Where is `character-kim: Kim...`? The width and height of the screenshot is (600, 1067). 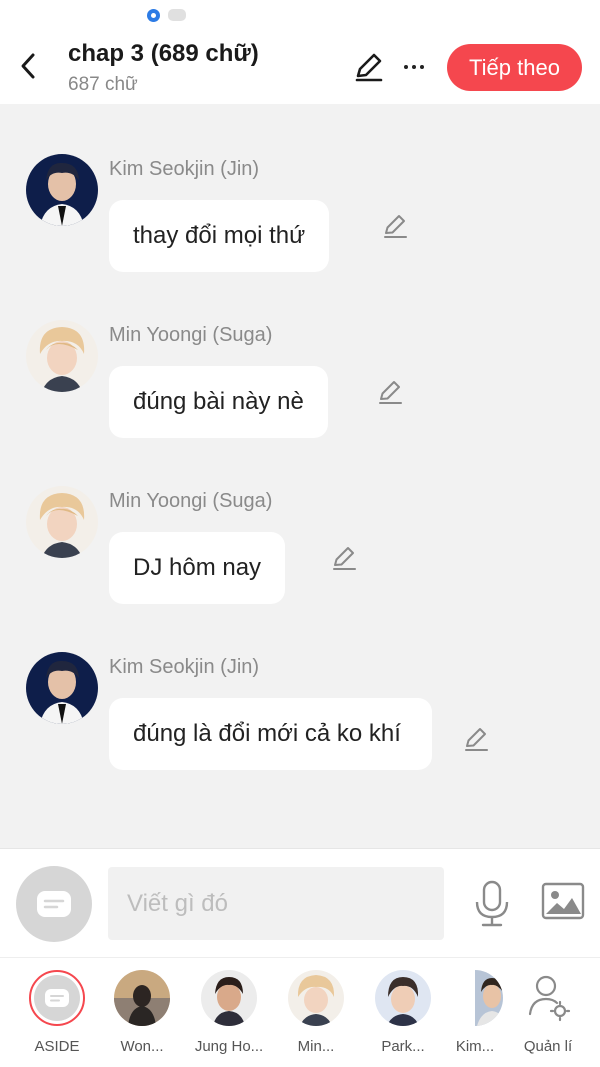
character-kim: Kim... is located at coordinates (475, 1012).